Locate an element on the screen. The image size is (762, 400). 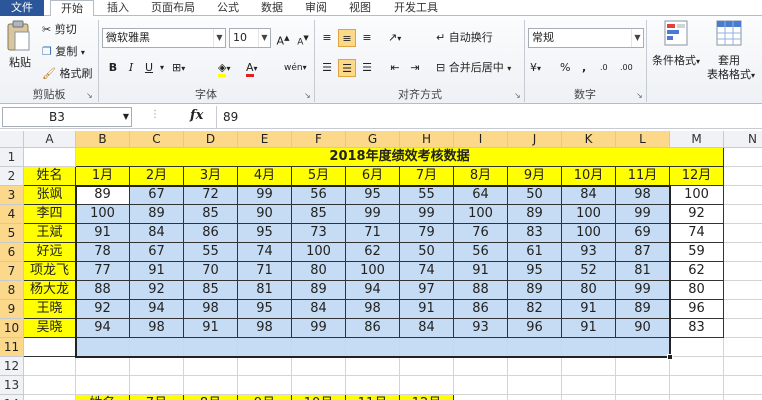
column-label-cell: 1月 is located at coordinates (103, 176).